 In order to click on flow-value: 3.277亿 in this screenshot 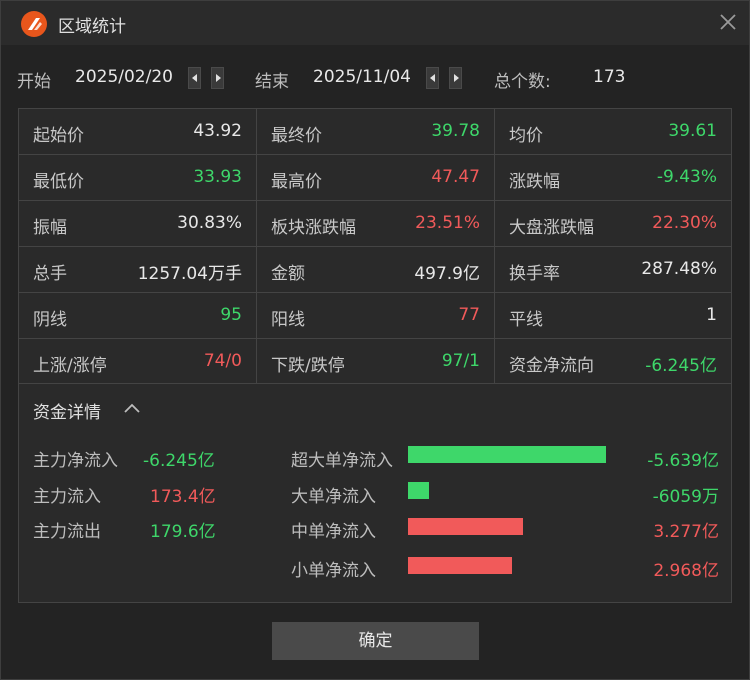, I will do `click(686, 532)`.